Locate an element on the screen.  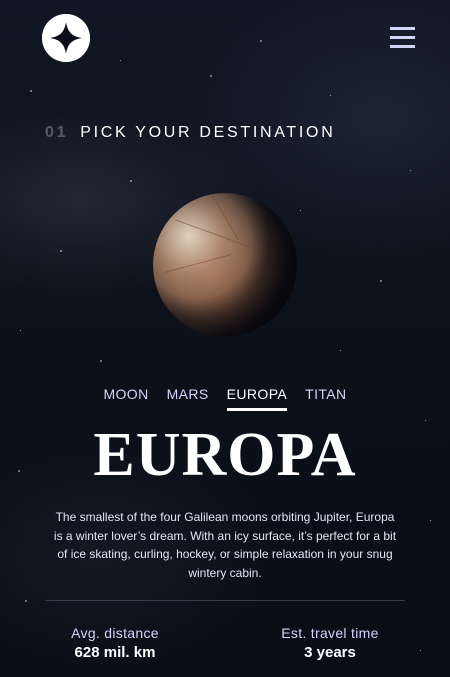
star-logo-icon is located at coordinates (66, 38).